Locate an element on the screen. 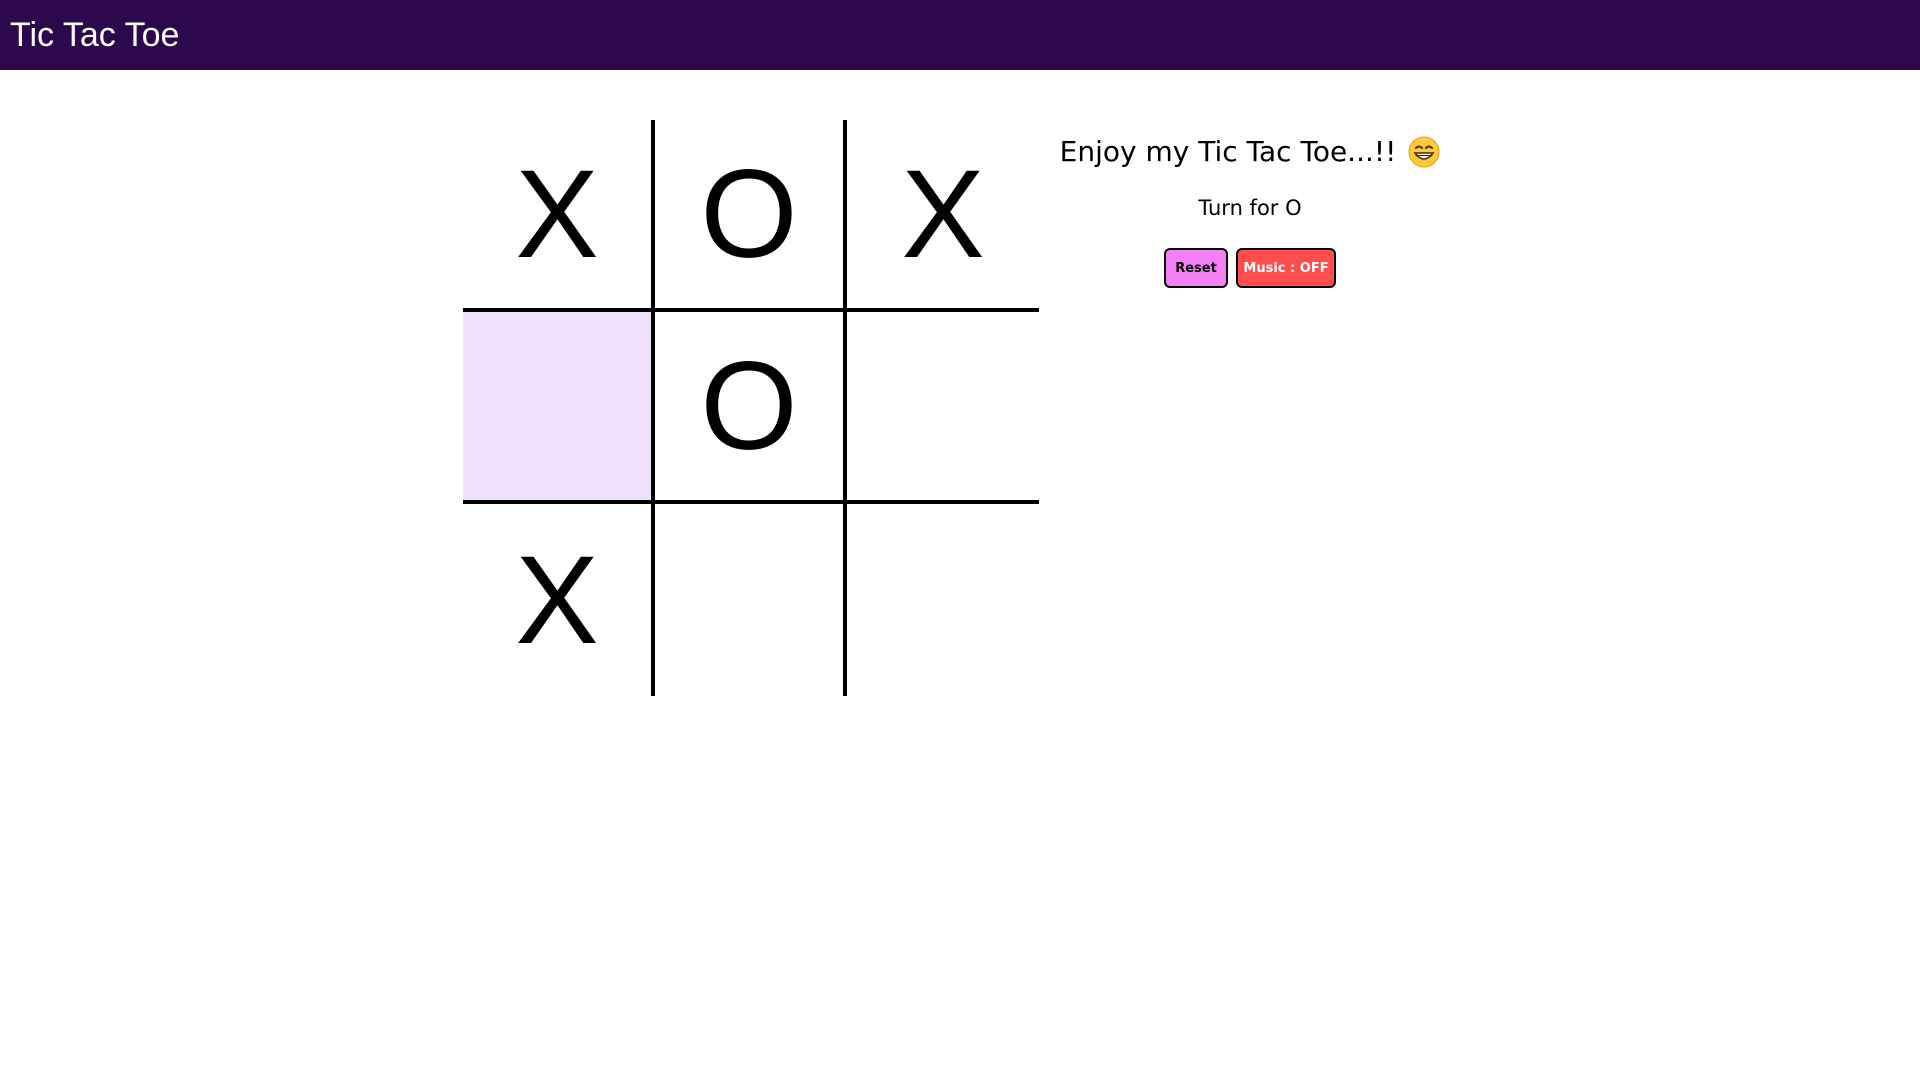 Image resolution: width=1920 pixels, height=1080 pixels. button-row: Reset Music : OFF is located at coordinates (1250, 268).